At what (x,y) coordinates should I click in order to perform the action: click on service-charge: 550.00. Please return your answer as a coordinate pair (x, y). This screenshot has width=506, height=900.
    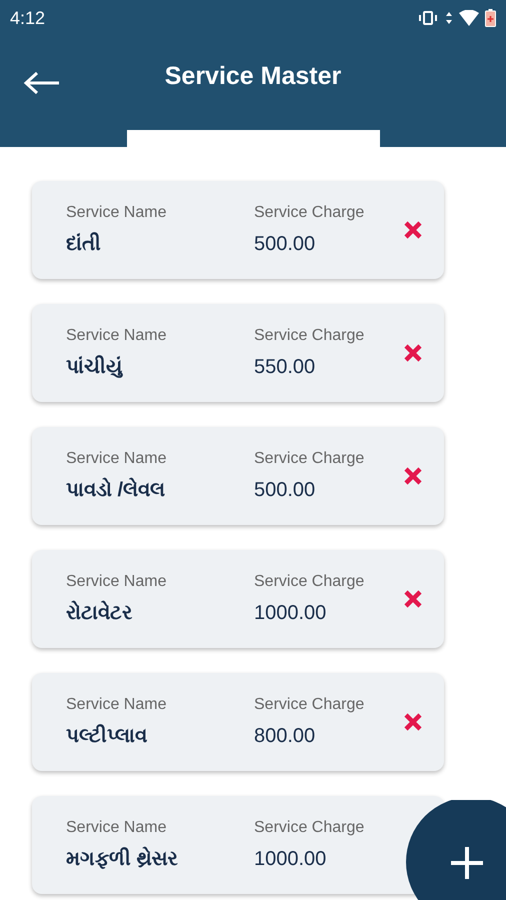
    Looking at the image, I should click on (285, 367).